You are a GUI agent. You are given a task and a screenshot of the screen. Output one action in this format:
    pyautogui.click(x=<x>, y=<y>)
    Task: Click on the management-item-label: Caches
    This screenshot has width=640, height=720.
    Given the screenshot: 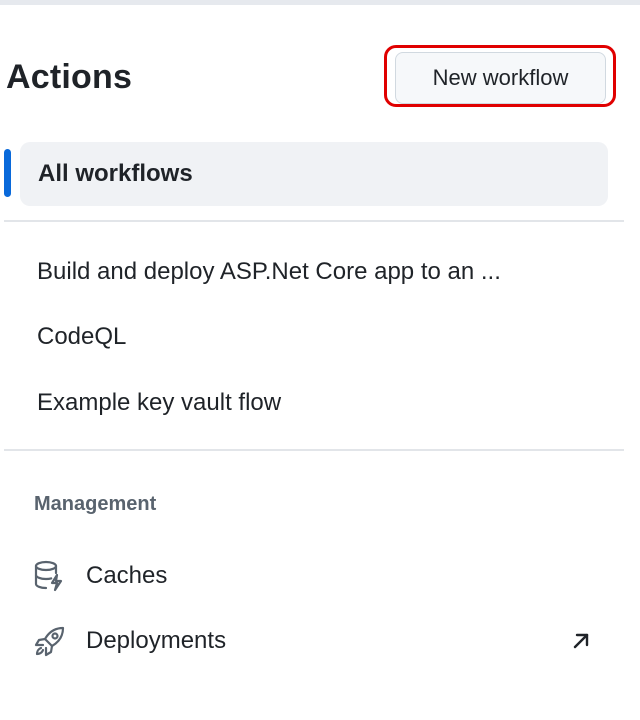 What is the action you would take?
    pyautogui.click(x=127, y=575)
    